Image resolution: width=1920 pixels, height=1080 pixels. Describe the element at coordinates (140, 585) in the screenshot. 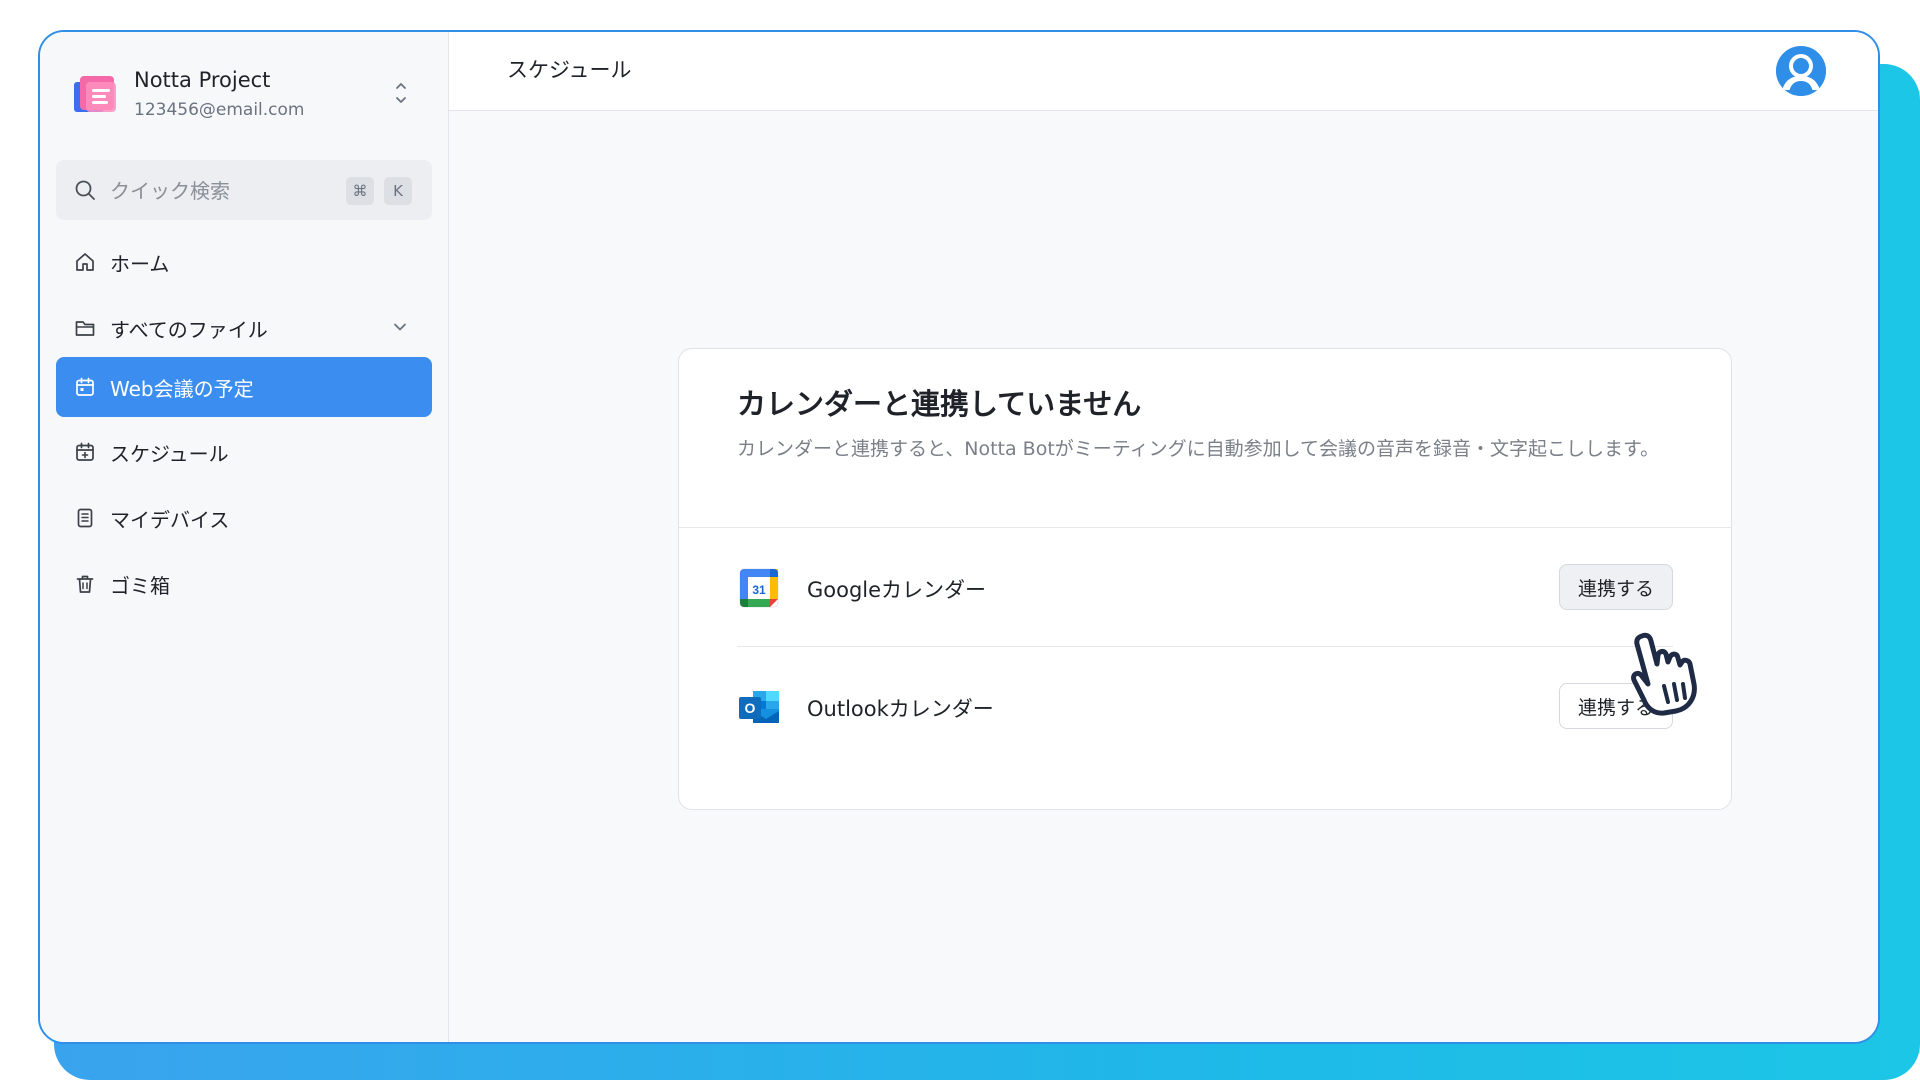

I see `sidebar-item-label: ゴミ箱` at that location.